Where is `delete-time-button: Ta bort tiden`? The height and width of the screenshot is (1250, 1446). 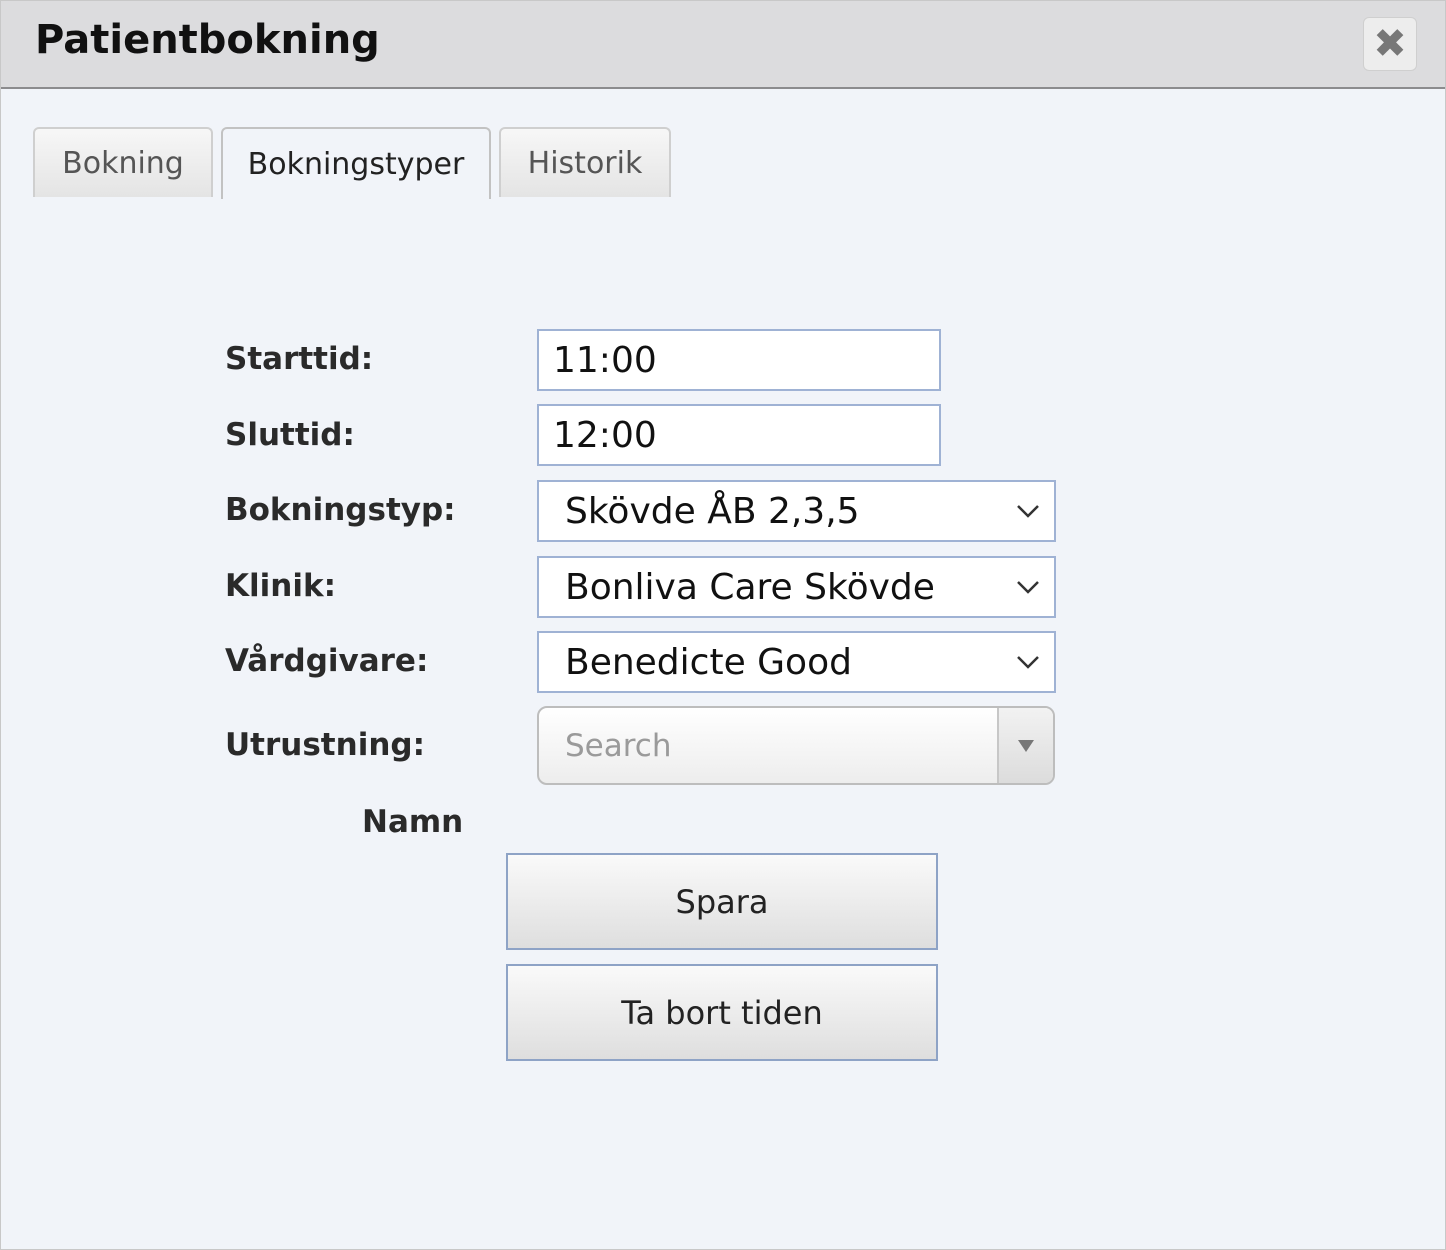 delete-time-button: Ta bort tiden is located at coordinates (722, 1012).